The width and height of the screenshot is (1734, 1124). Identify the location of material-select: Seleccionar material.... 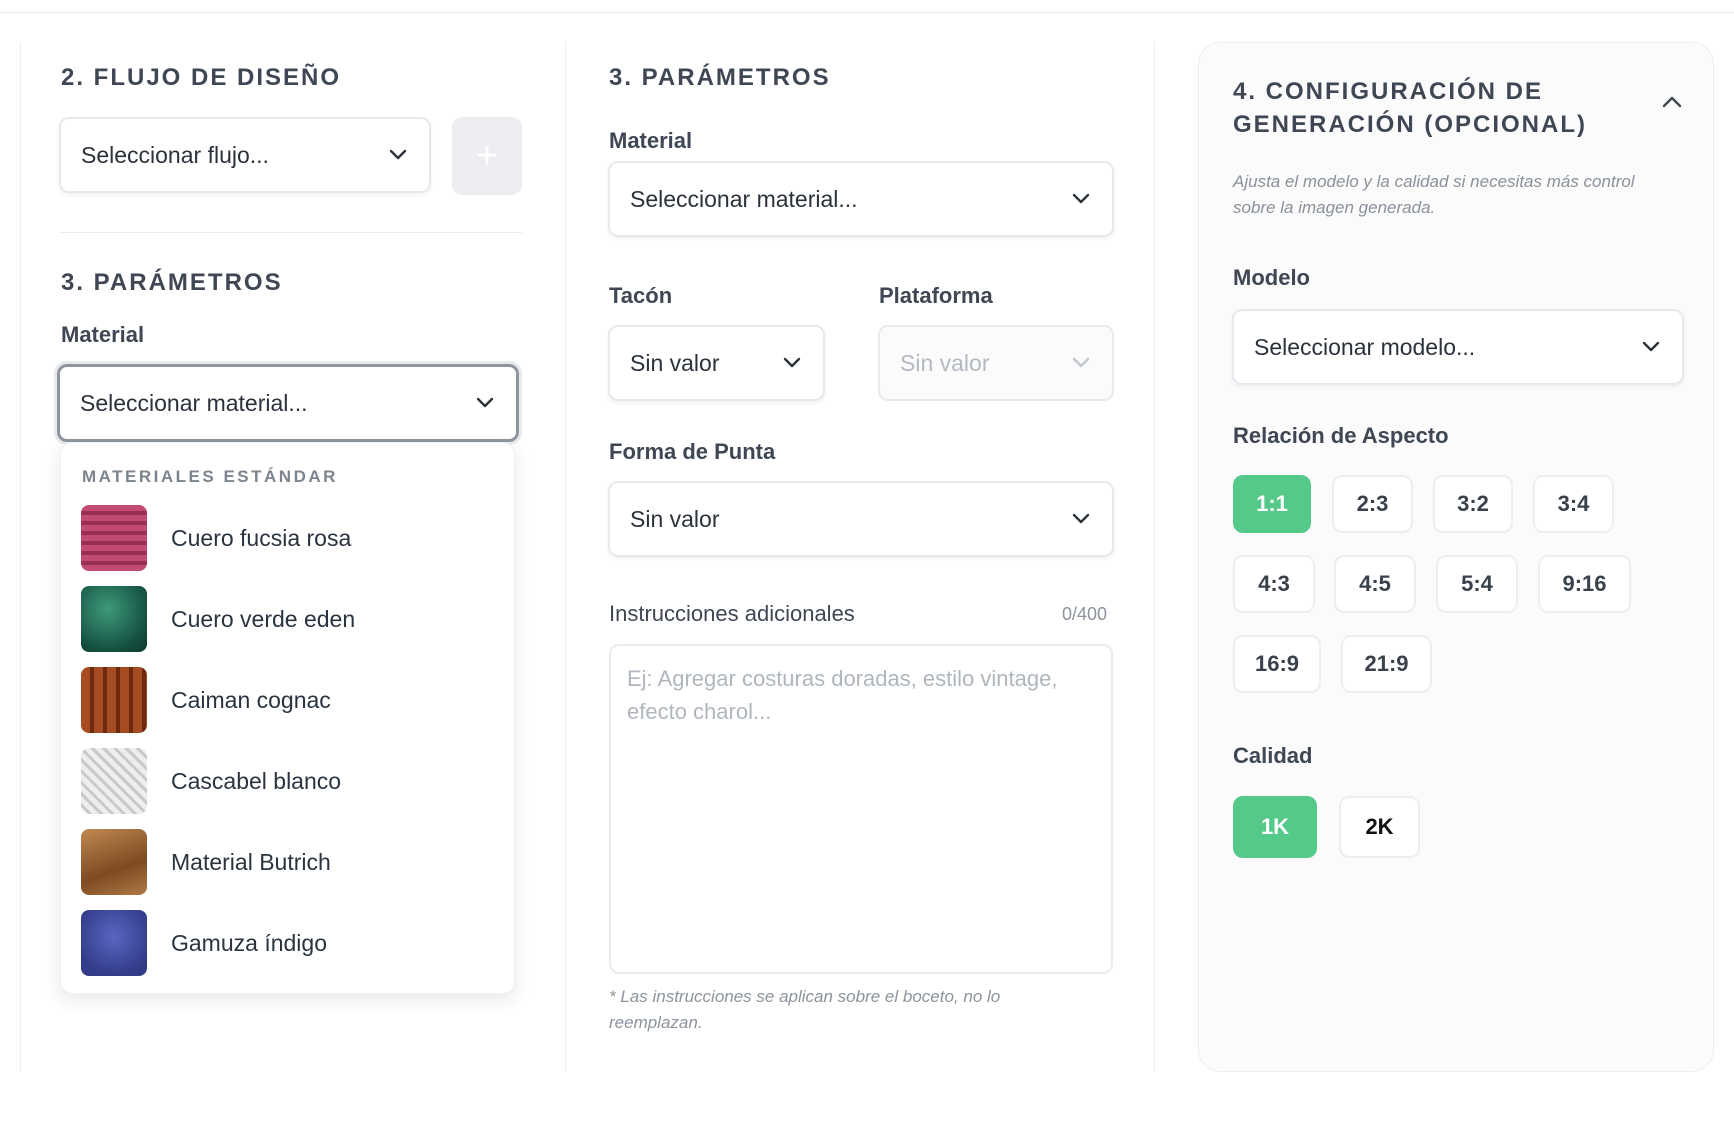
(861, 199).